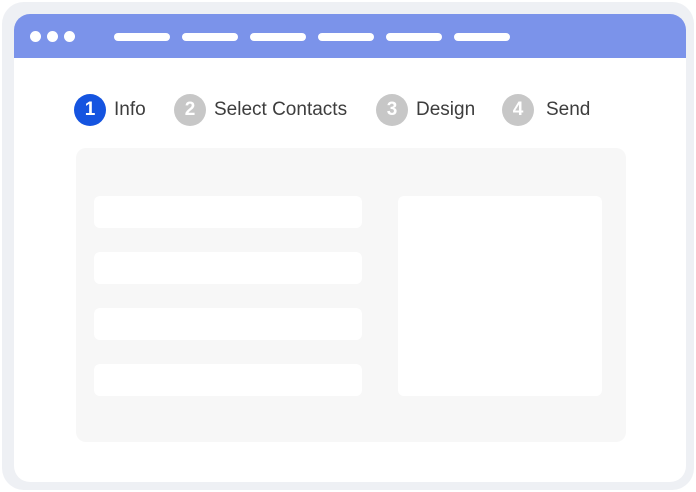 The width and height of the screenshot is (696, 492). I want to click on step-label: Send, so click(568, 109).